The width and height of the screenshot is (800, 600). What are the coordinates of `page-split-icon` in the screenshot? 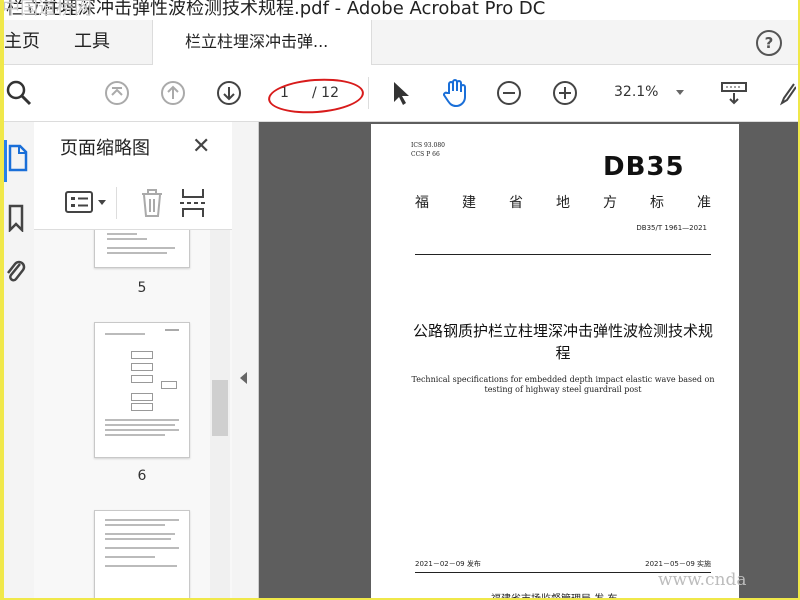 It's located at (193, 205).